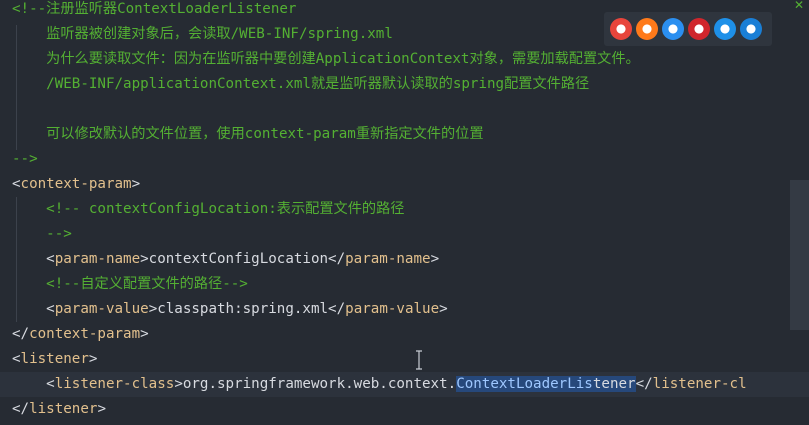  What do you see at coordinates (248, 134) in the screenshot?
I see `code-token: 可以修改默认的文件位置，使用context-param重新指定文件的位置` at bounding box center [248, 134].